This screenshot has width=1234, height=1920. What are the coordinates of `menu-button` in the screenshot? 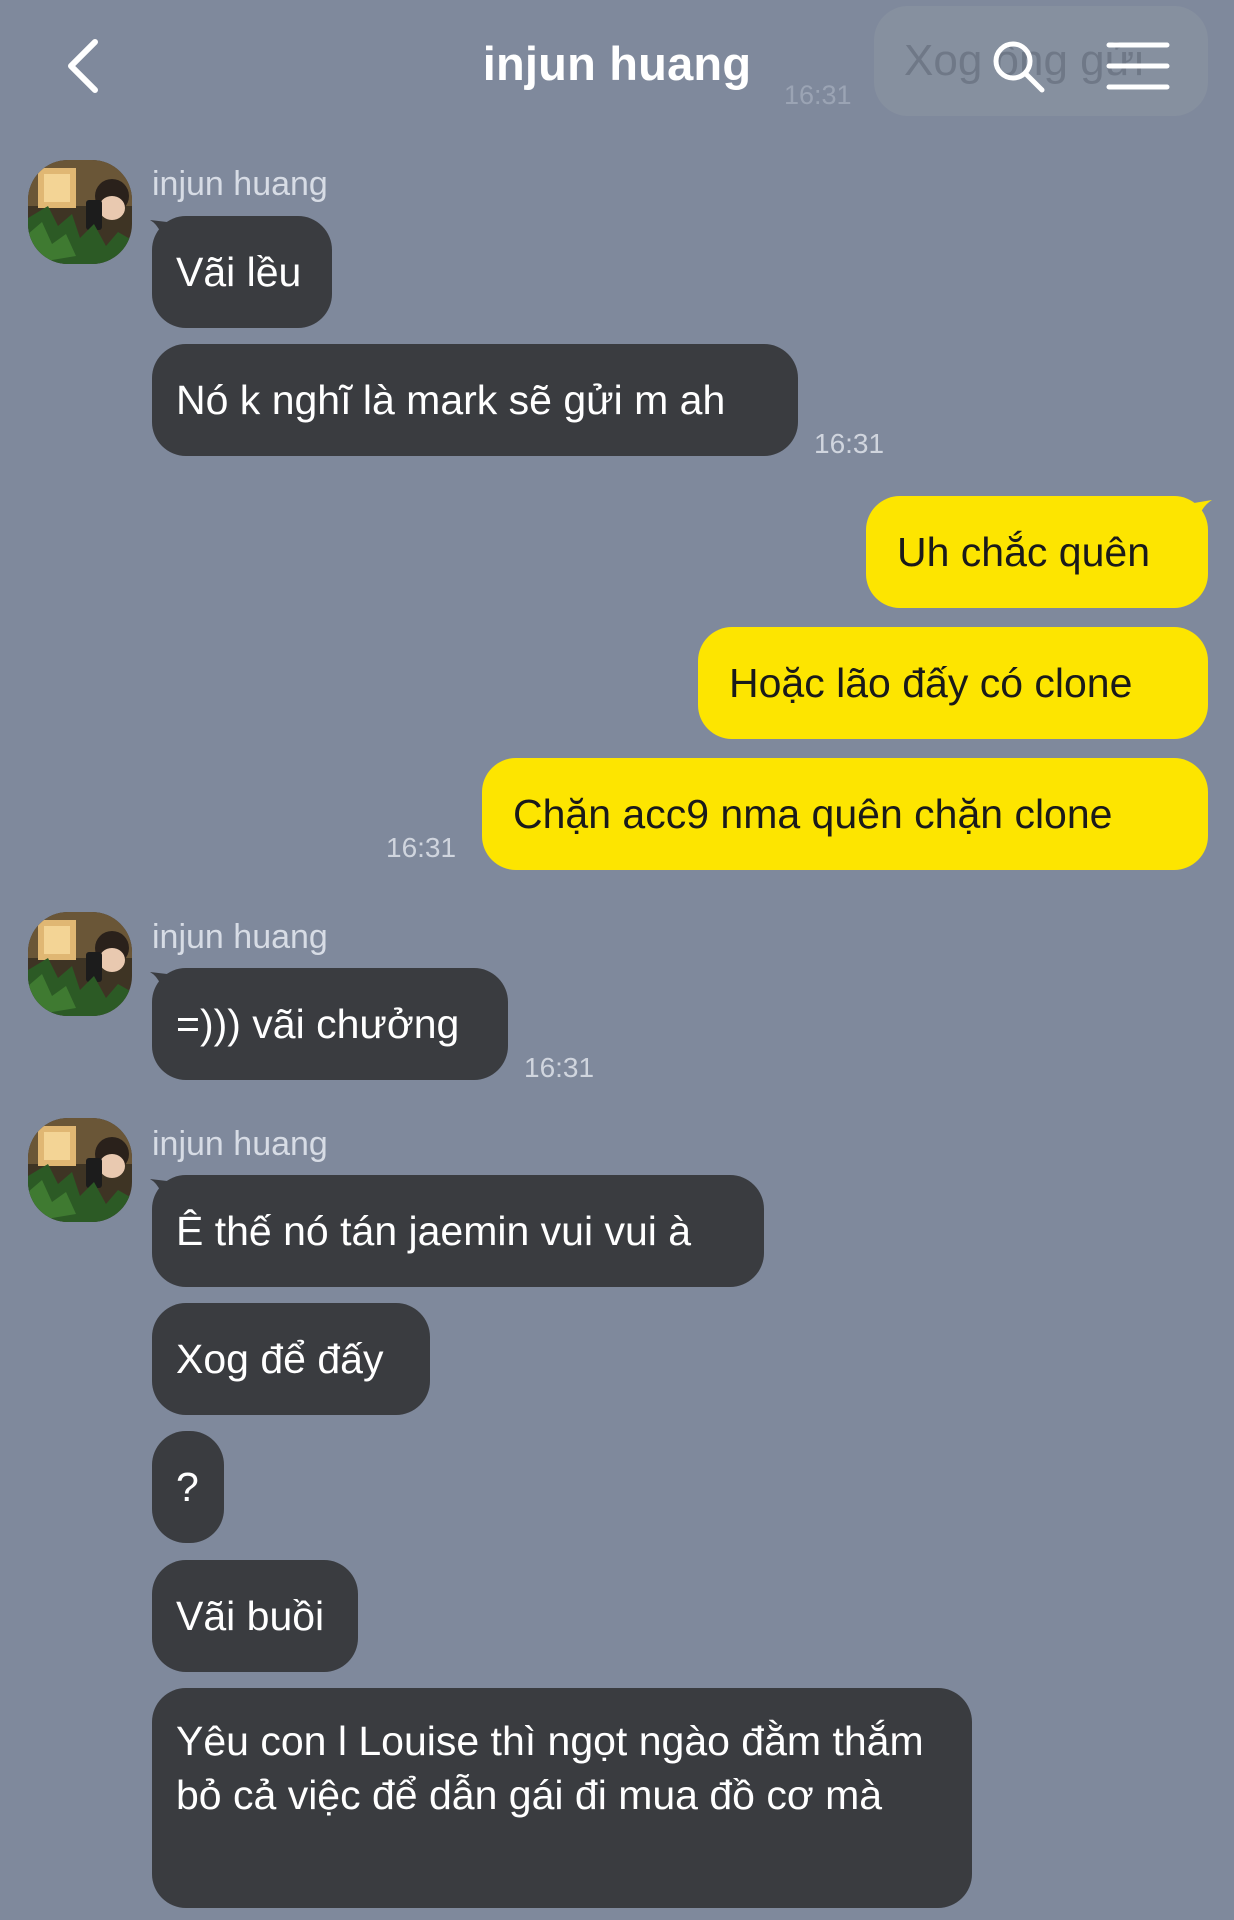 It's located at (1138, 66).